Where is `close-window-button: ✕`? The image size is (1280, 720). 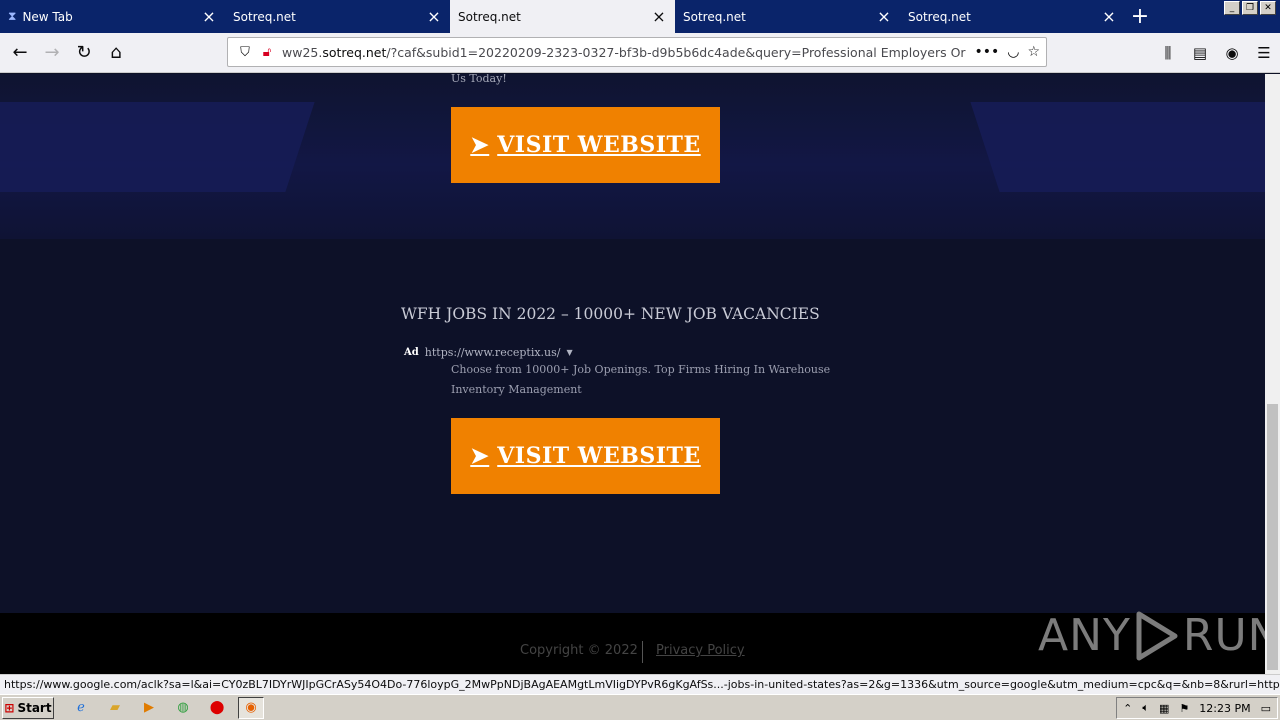
close-window-button: ✕ is located at coordinates (1268, 8).